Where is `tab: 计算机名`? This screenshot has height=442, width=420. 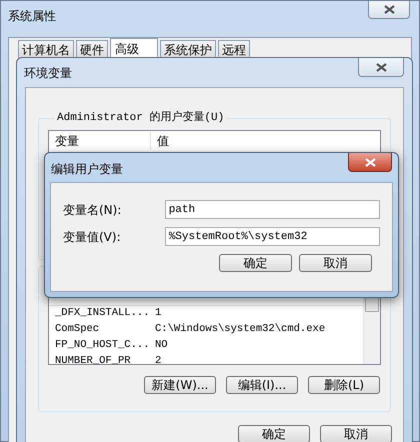
tab: 计算机名 is located at coordinates (46, 49).